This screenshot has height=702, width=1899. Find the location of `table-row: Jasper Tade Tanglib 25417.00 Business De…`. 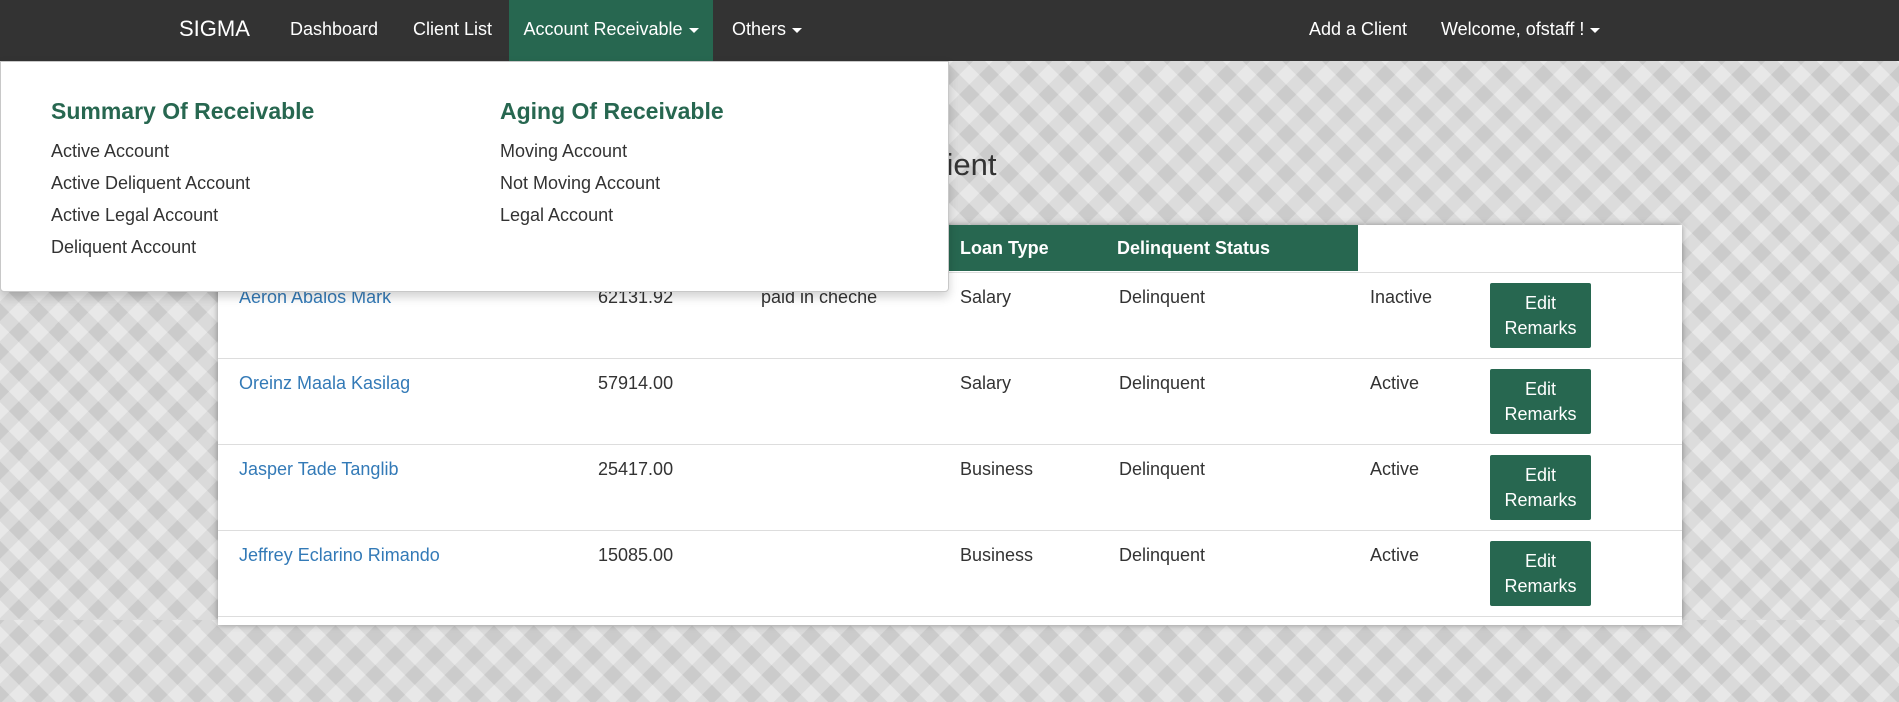

table-row: Jasper Tade Tanglib 25417.00 Business De… is located at coordinates (950, 487).